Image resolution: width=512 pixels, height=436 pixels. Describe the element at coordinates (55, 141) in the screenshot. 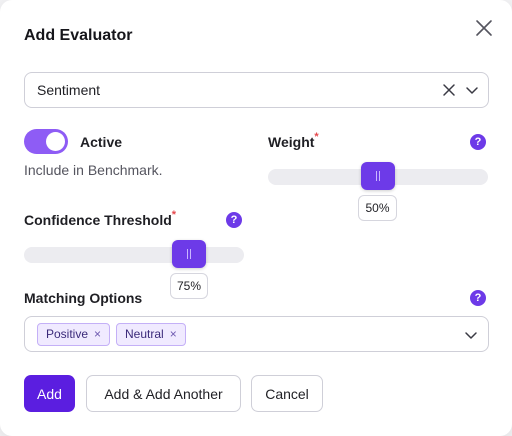

I see `toggle-knob` at that location.